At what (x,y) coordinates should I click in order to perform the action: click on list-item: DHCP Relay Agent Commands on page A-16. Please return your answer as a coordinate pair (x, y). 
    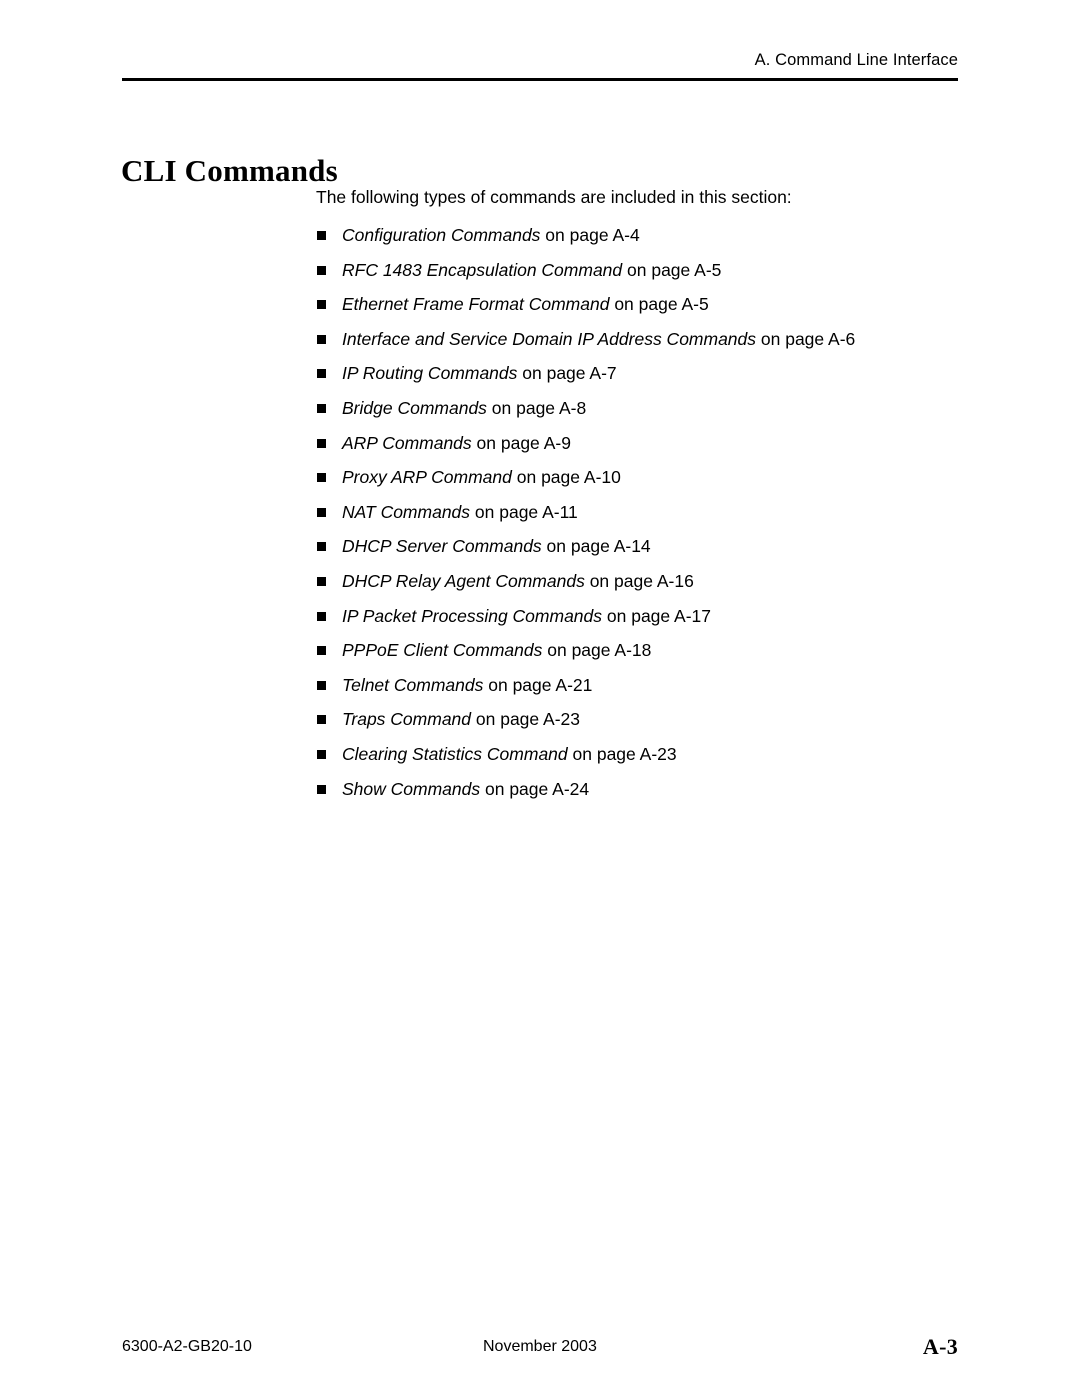
    Looking at the image, I should click on (666, 587).